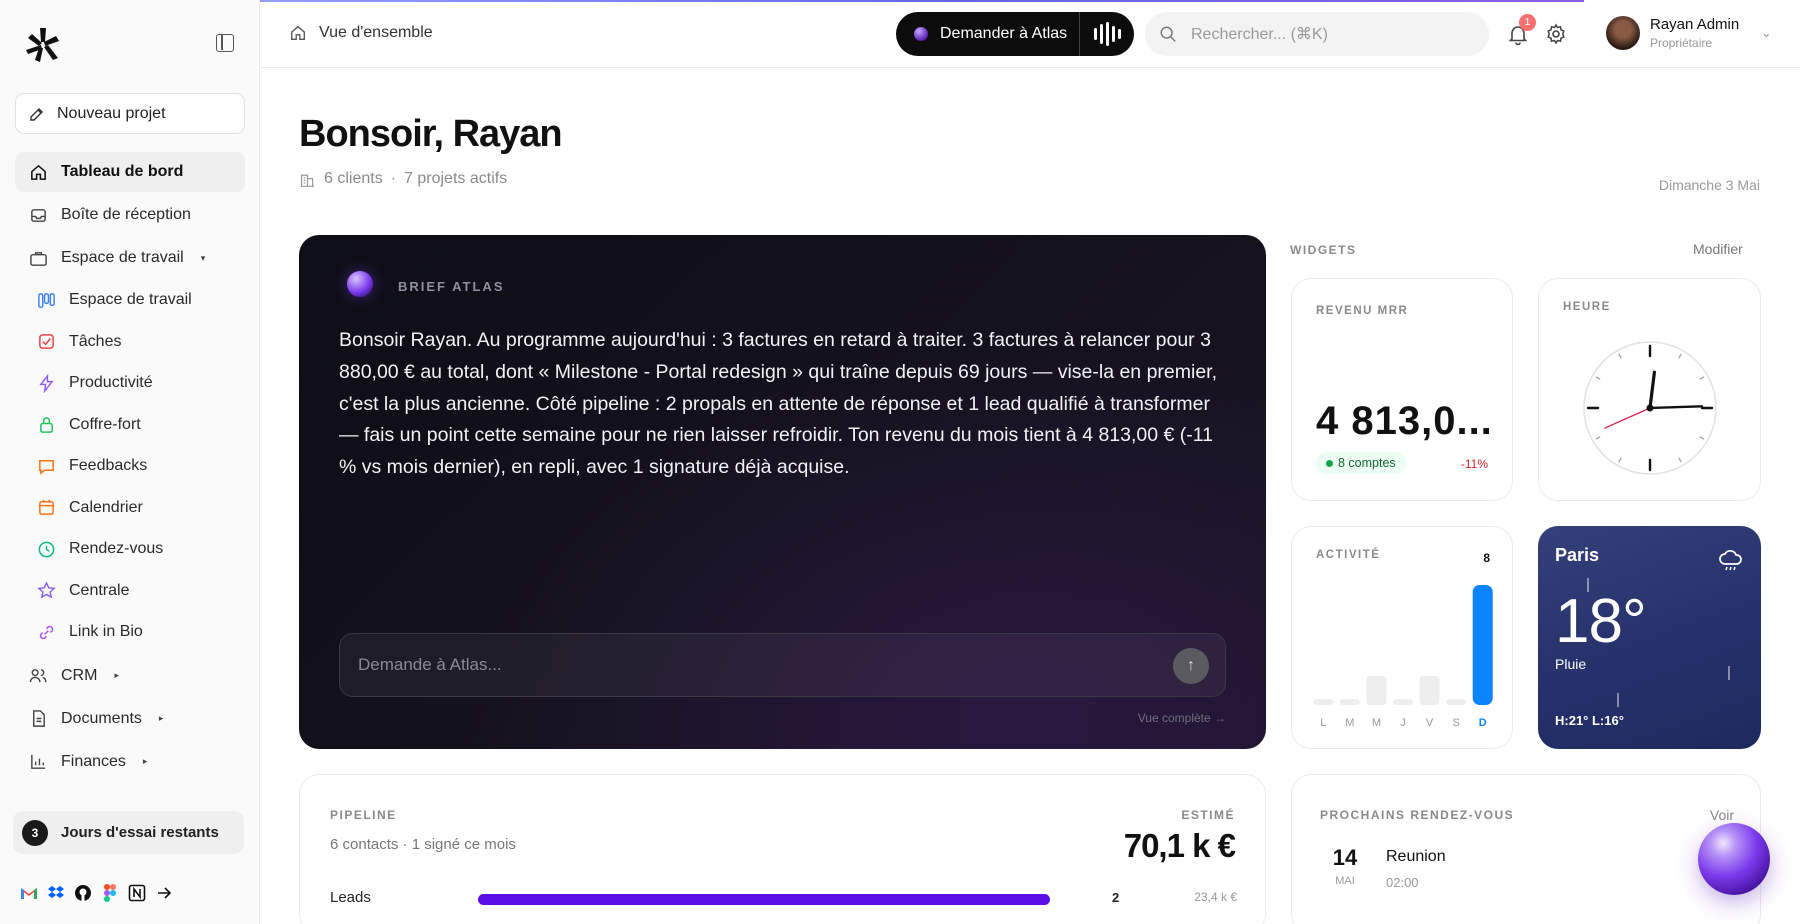  Describe the element at coordinates (116, 549) in the screenshot. I see `sidebar-item-label: Rendez-vous` at that location.